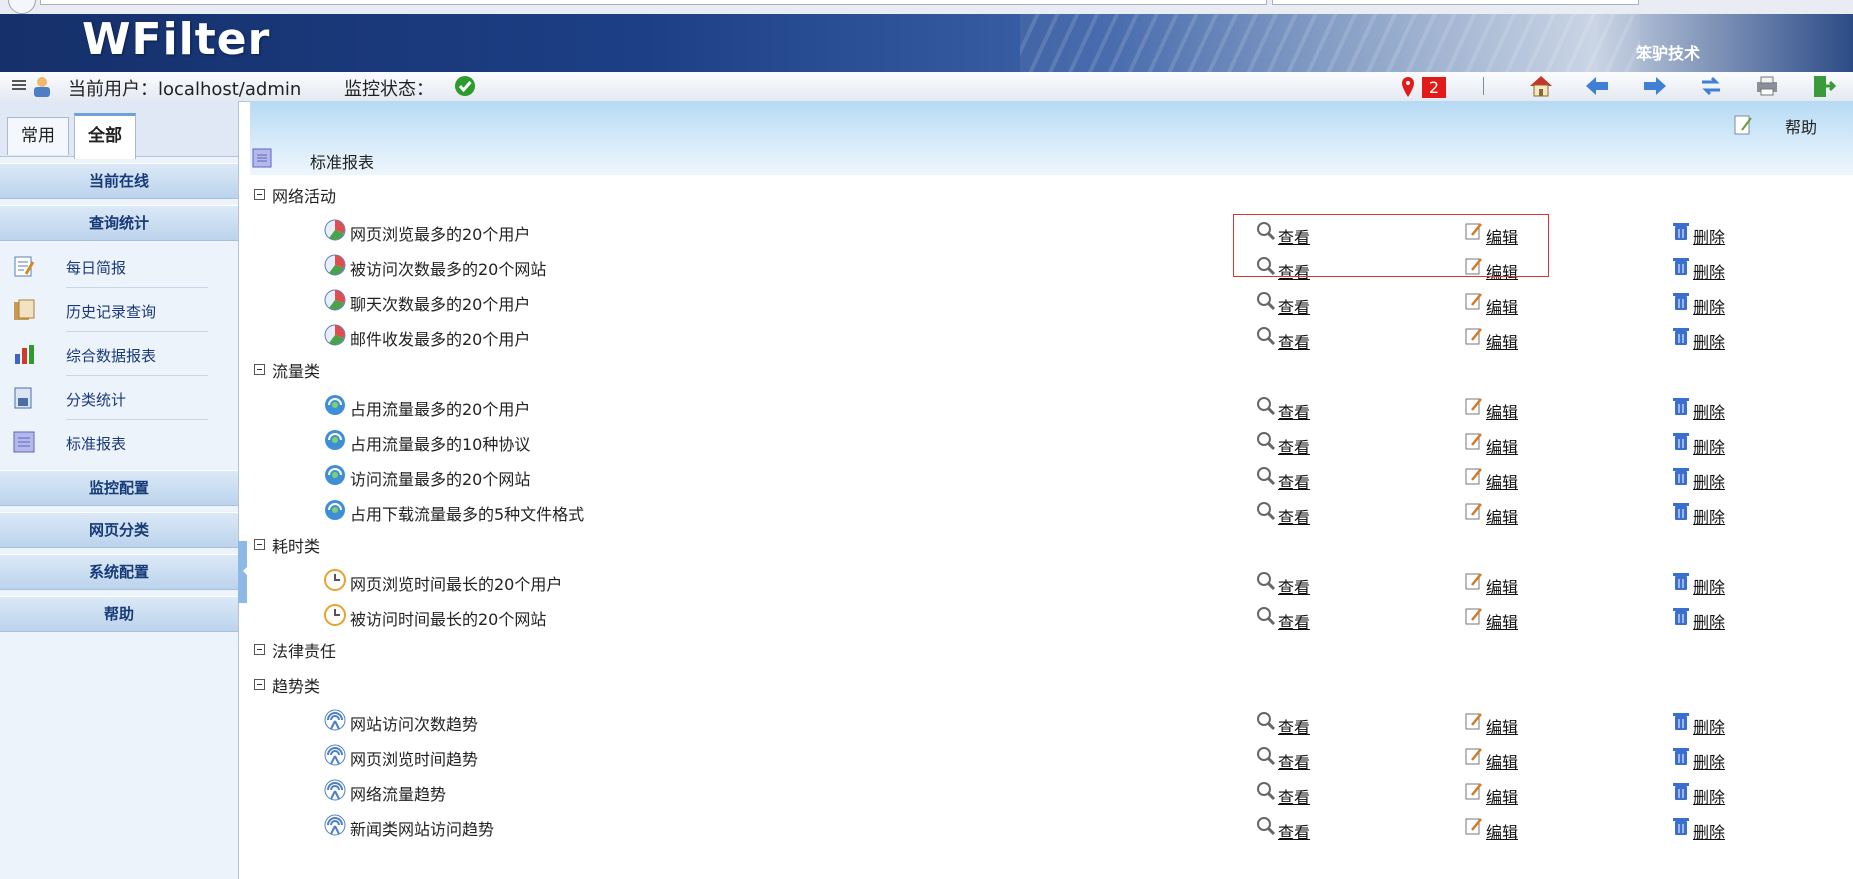  What do you see at coordinates (242, 572) in the screenshot?
I see `sidebar-collapse-handle` at bounding box center [242, 572].